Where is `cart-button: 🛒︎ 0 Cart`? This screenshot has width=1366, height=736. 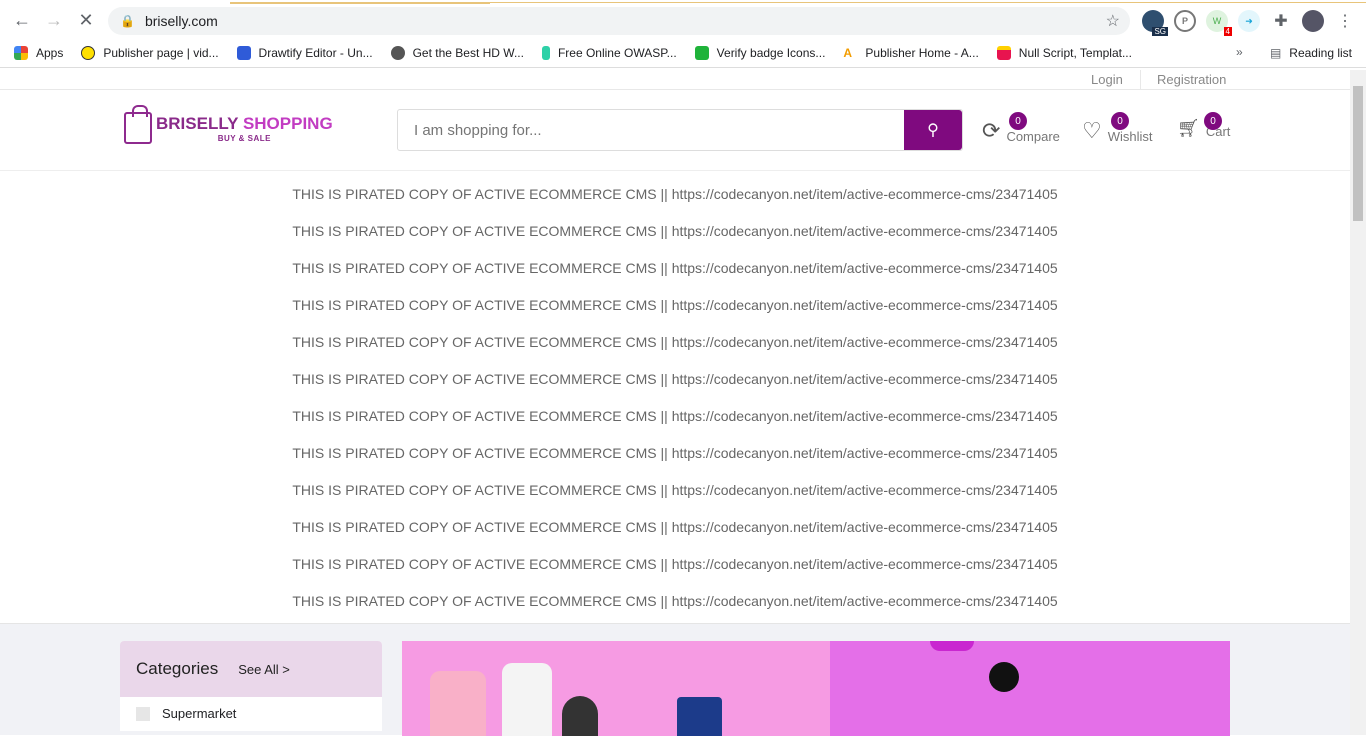
cart-button: 🛒︎ 0 Cart is located at coordinates (1203, 125).